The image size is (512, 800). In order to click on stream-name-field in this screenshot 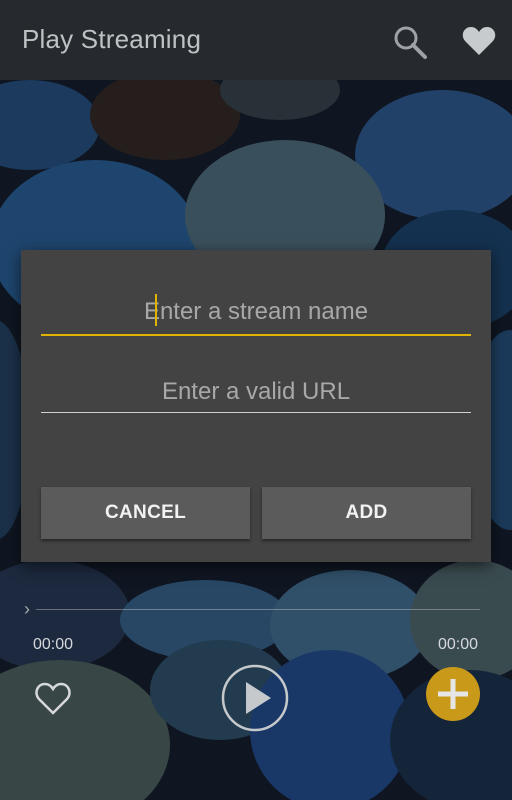, I will do `click(256, 312)`.